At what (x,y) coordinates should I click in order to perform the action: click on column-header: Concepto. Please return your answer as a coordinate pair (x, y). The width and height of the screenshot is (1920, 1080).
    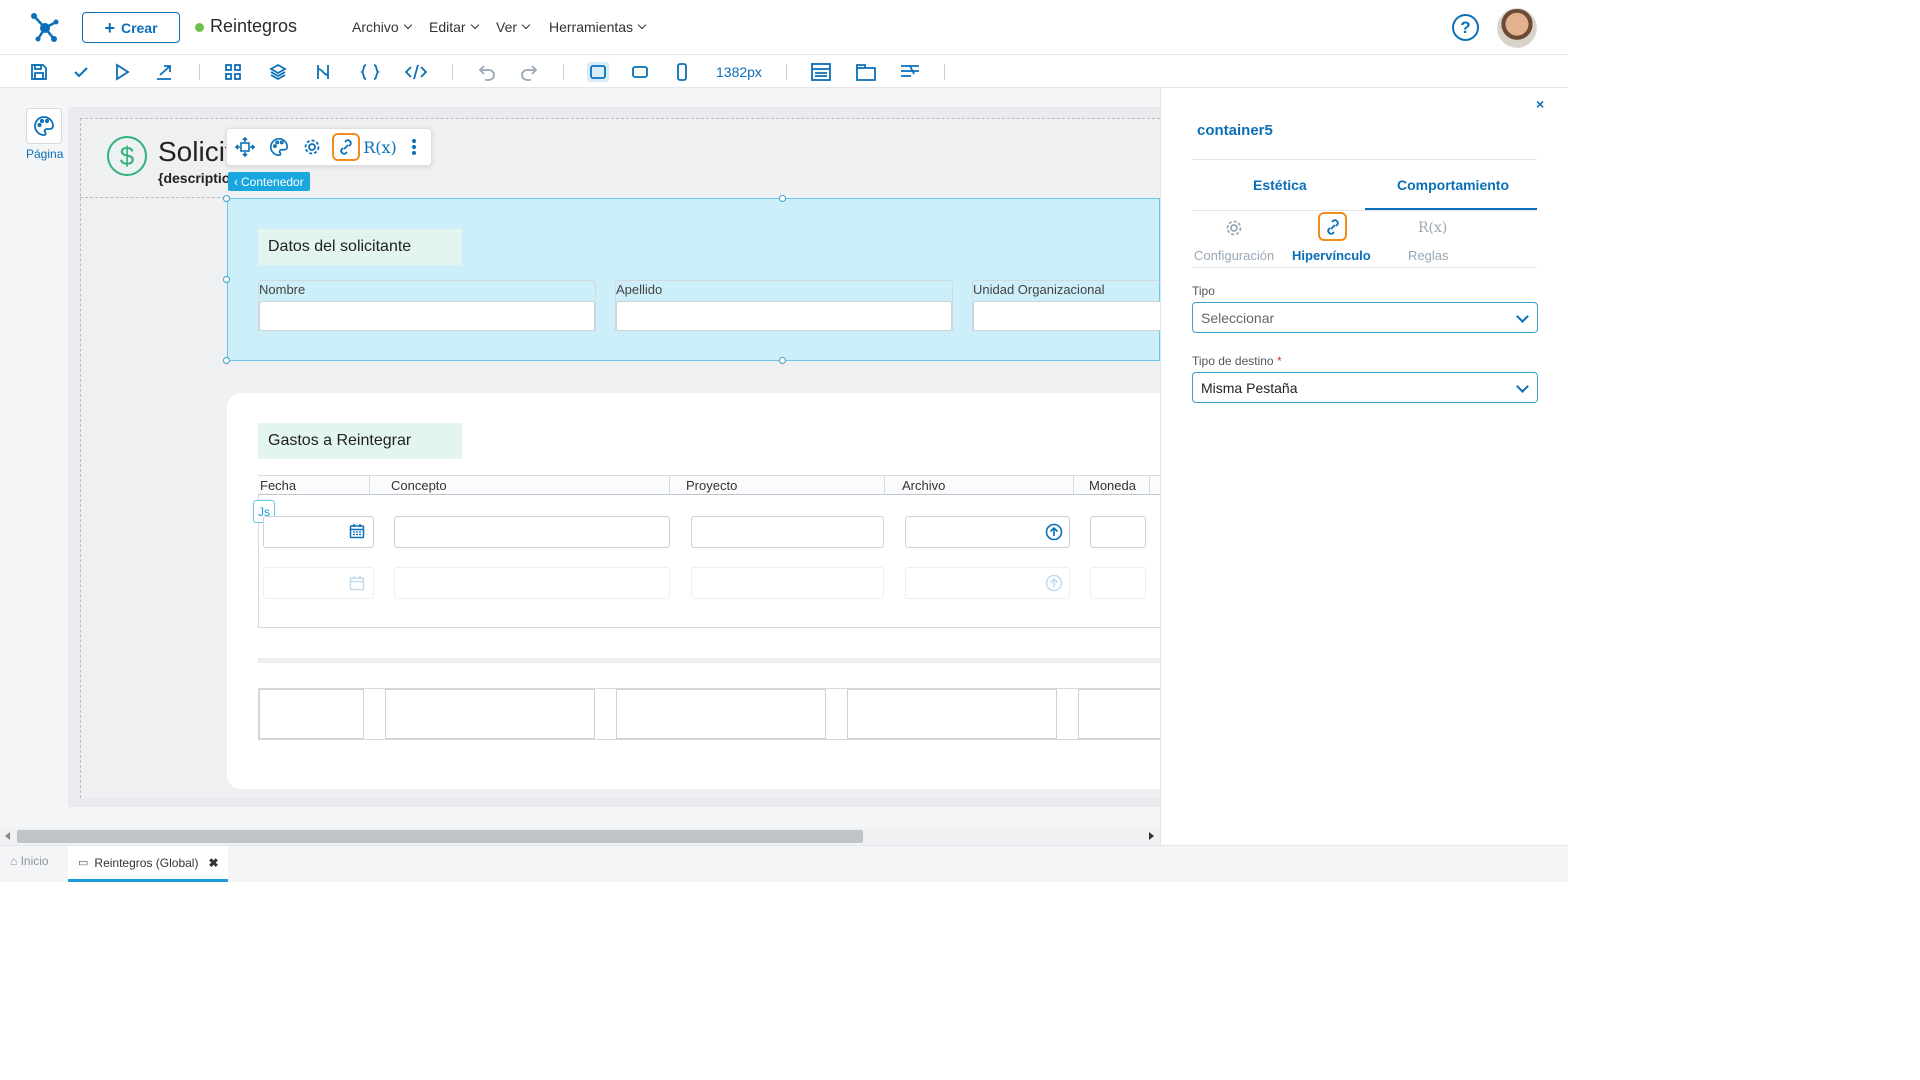
    Looking at the image, I should click on (529, 485).